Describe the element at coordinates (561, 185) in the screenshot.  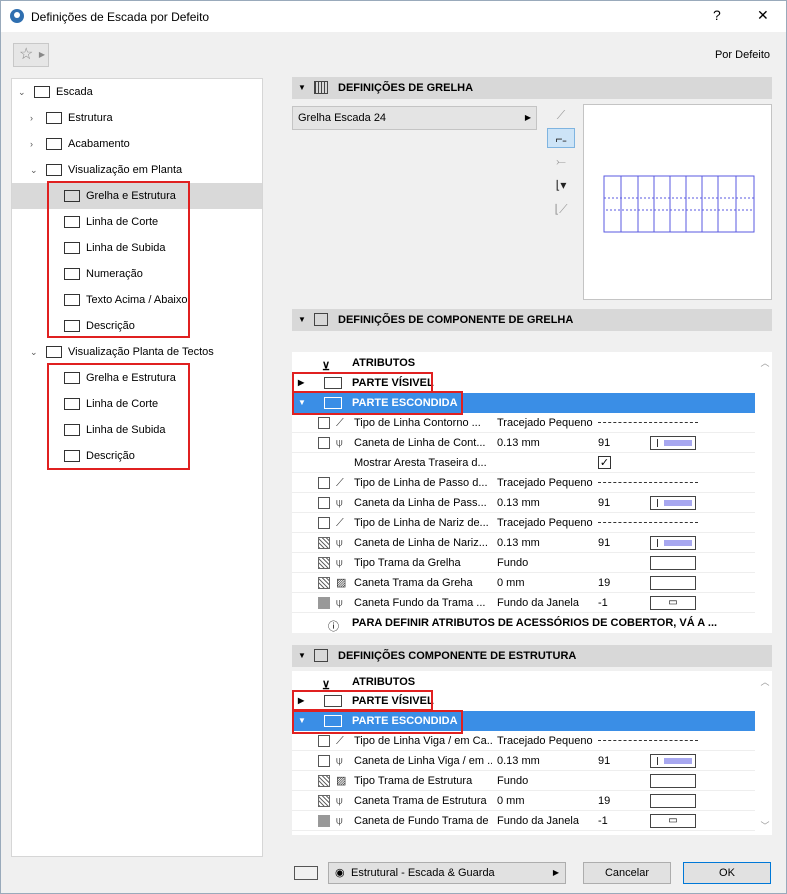
I see `grid-mode-4-button: ⌊▾` at that location.